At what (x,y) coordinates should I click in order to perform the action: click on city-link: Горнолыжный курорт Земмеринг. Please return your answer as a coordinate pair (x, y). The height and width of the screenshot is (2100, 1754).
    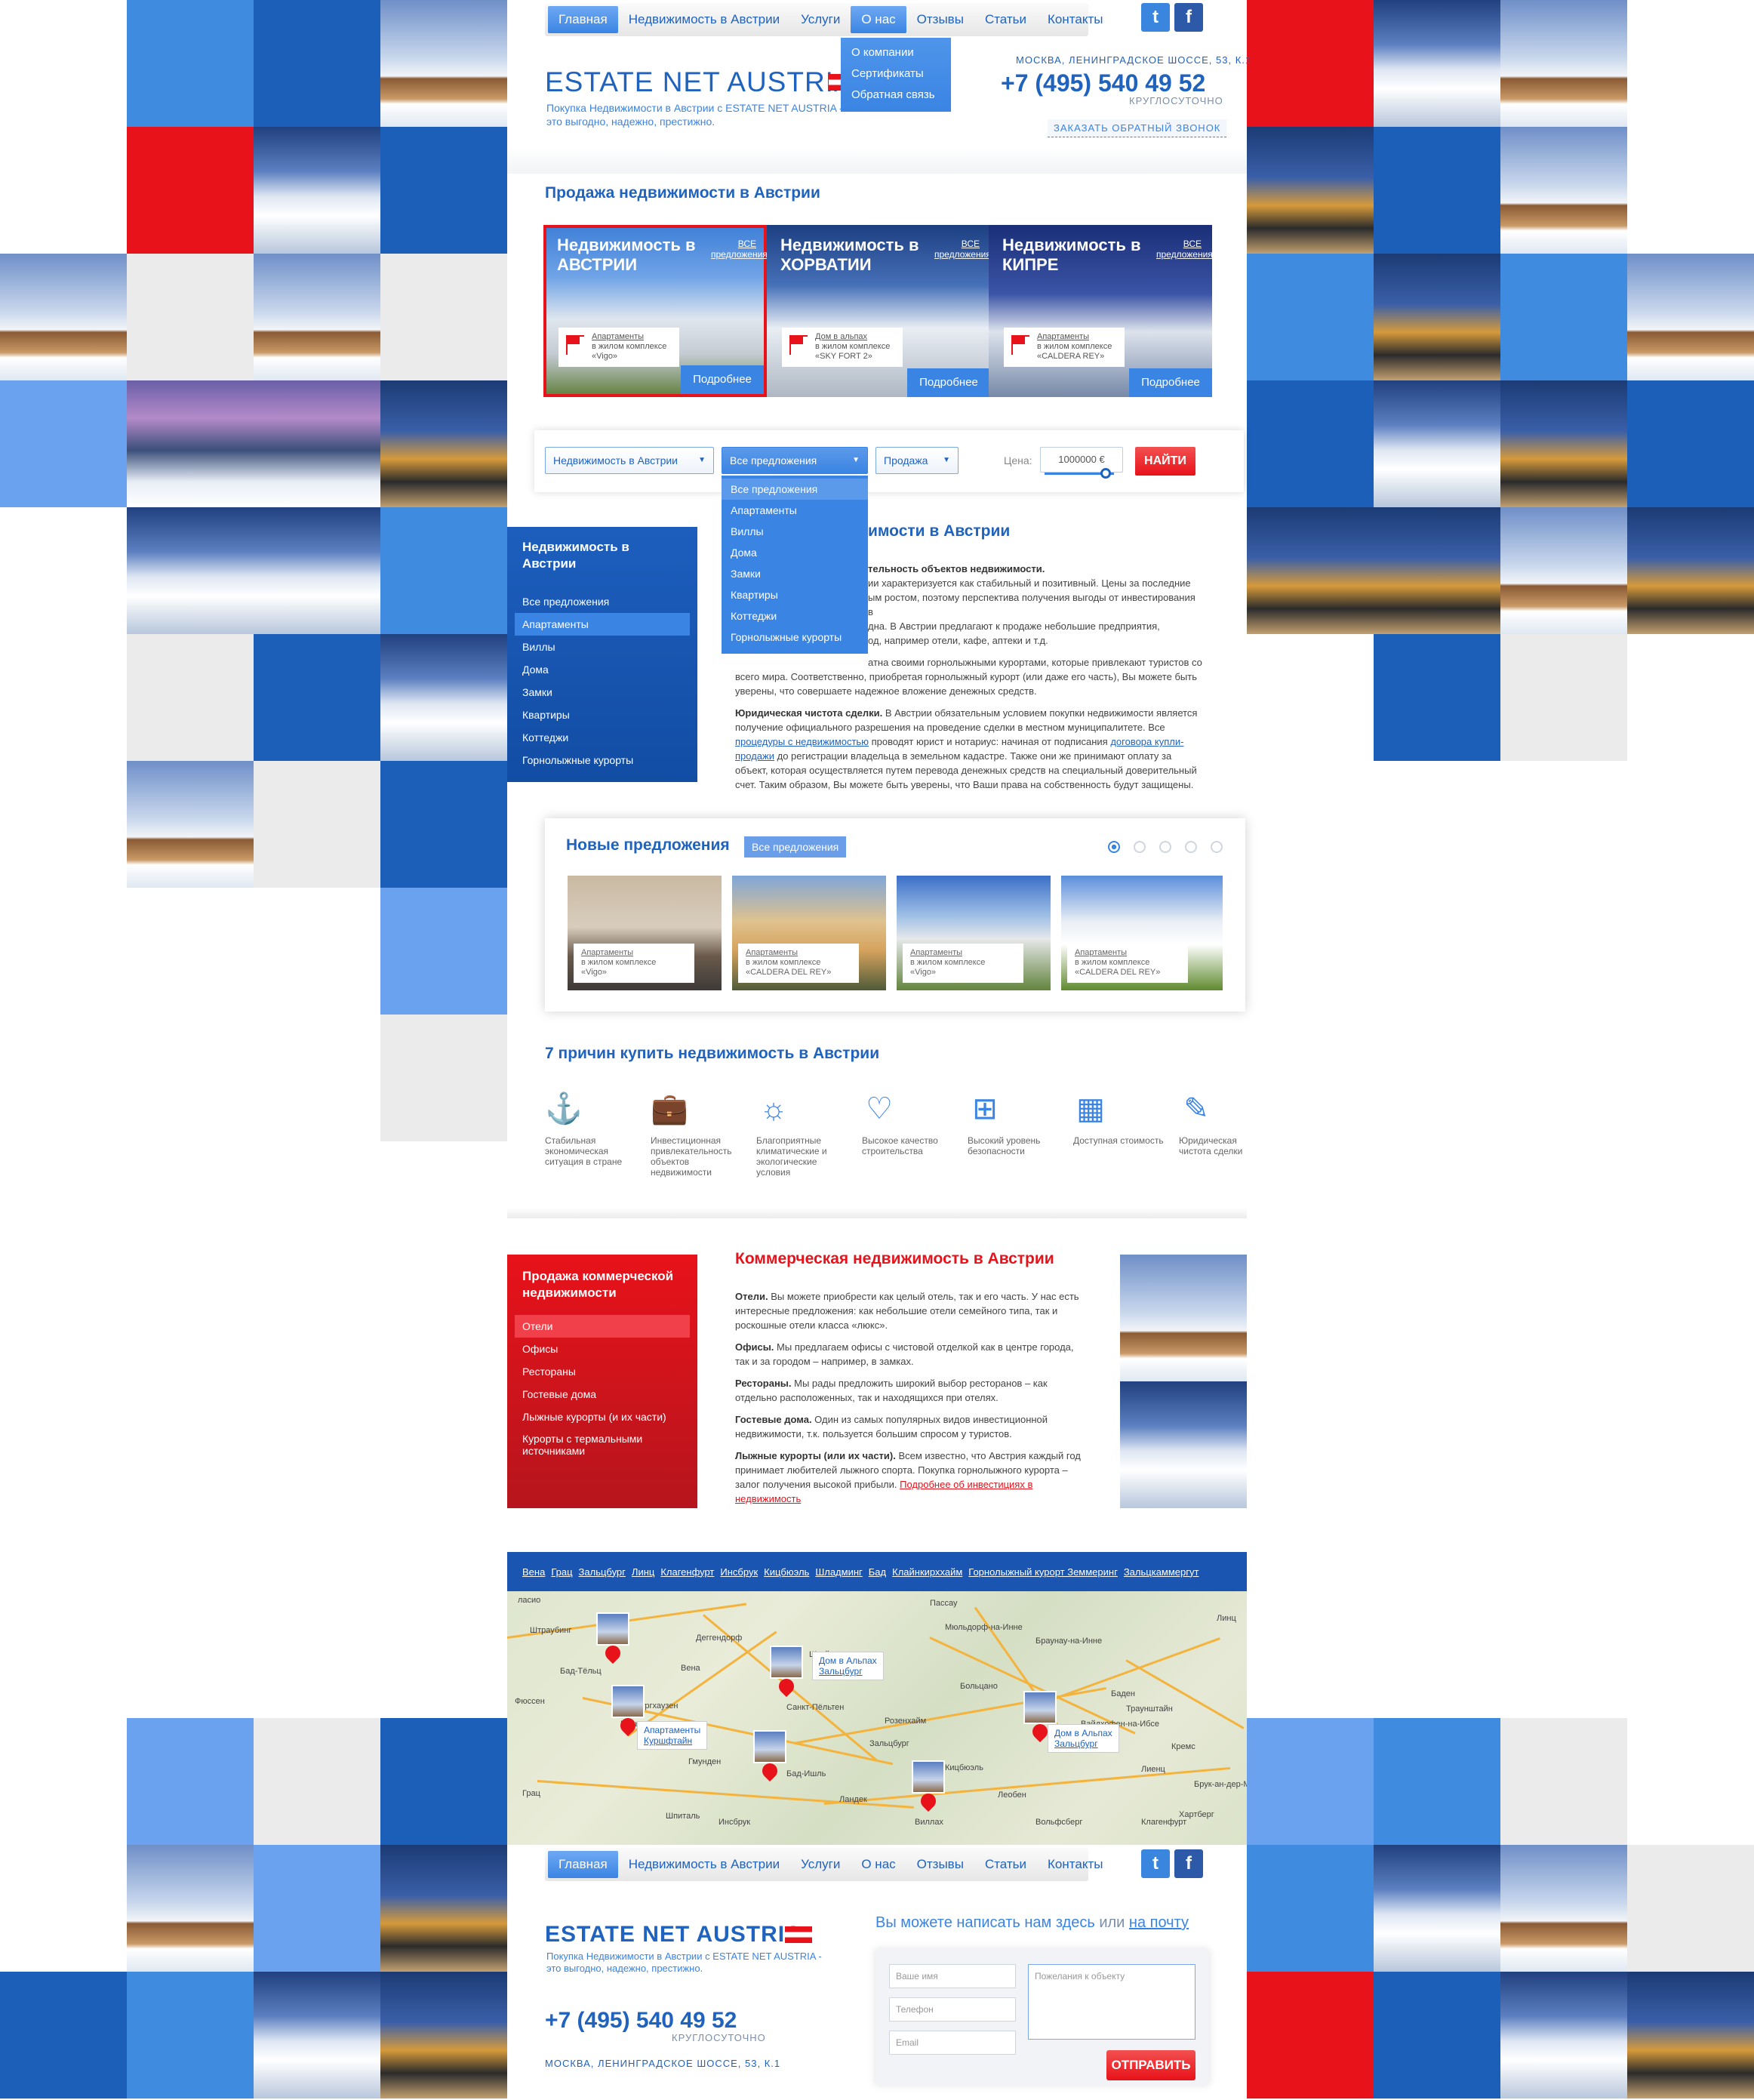
    Looking at the image, I should click on (1043, 1572).